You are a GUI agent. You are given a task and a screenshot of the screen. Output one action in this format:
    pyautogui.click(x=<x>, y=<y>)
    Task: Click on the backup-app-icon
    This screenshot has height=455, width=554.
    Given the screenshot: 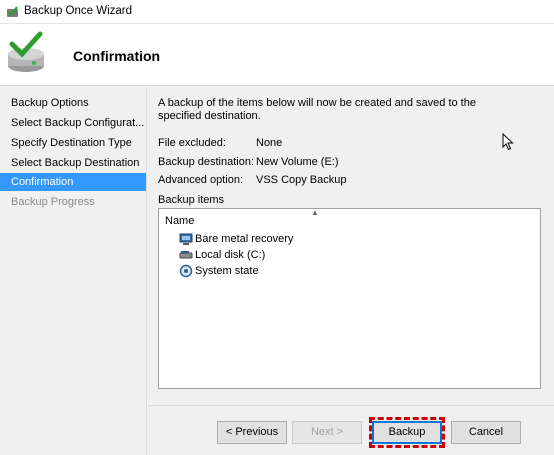 What is the action you would take?
    pyautogui.click(x=12, y=11)
    